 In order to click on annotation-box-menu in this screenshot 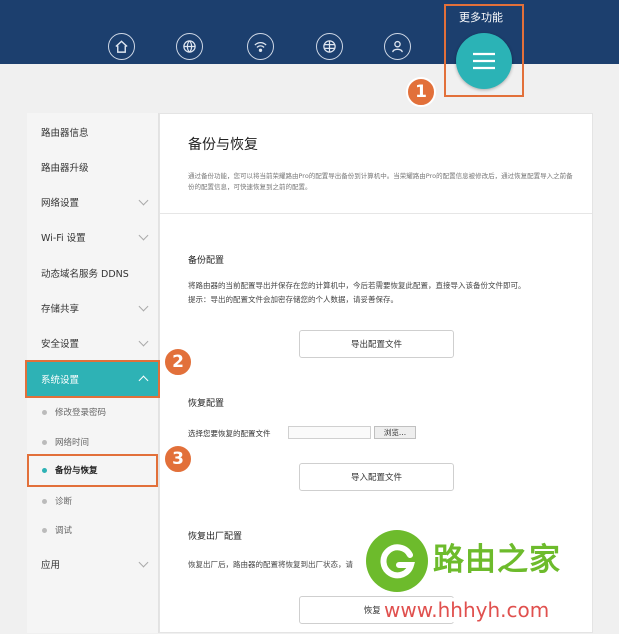, I will do `click(484, 50)`.